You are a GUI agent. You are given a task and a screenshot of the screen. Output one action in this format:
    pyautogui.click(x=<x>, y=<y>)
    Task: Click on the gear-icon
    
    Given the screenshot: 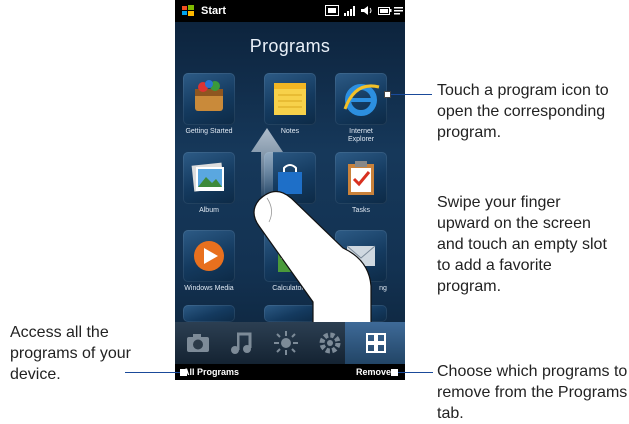 What is the action you would take?
    pyautogui.click(x=330, y=343)
    